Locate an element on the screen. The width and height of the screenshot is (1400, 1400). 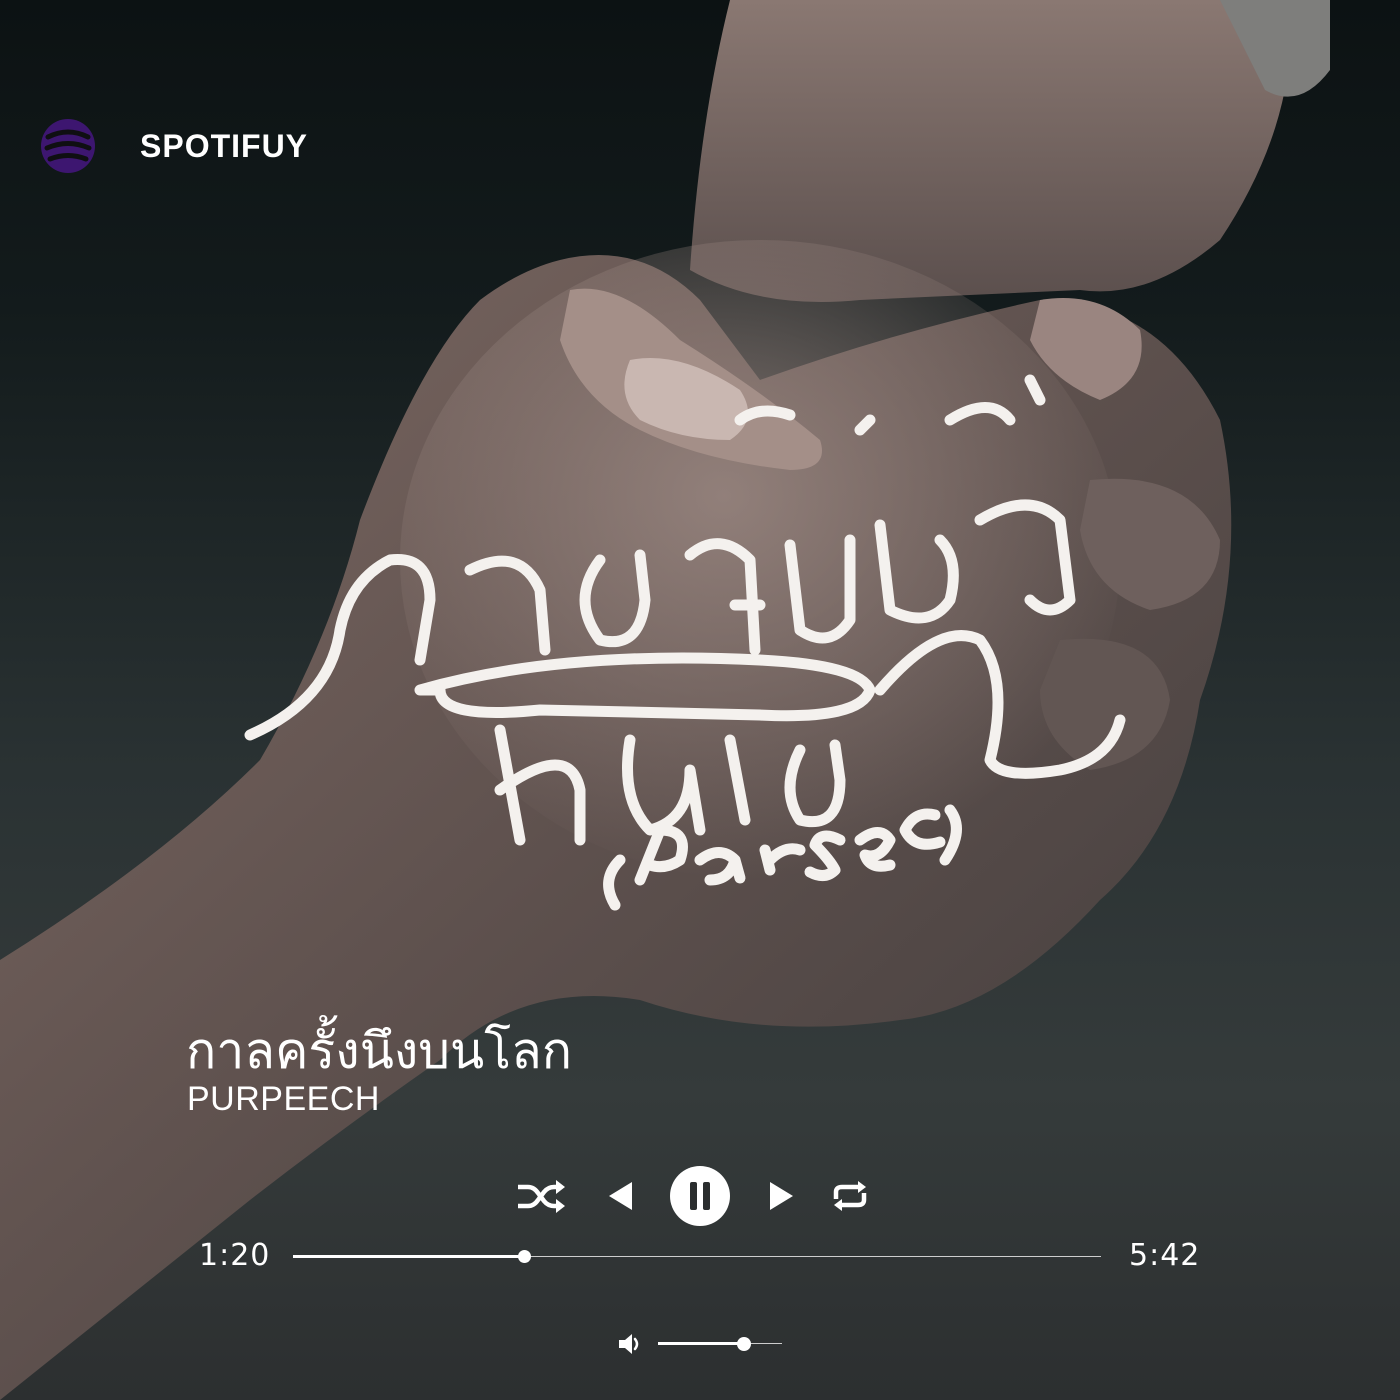
next-button is located at coordinates (782, 1196).